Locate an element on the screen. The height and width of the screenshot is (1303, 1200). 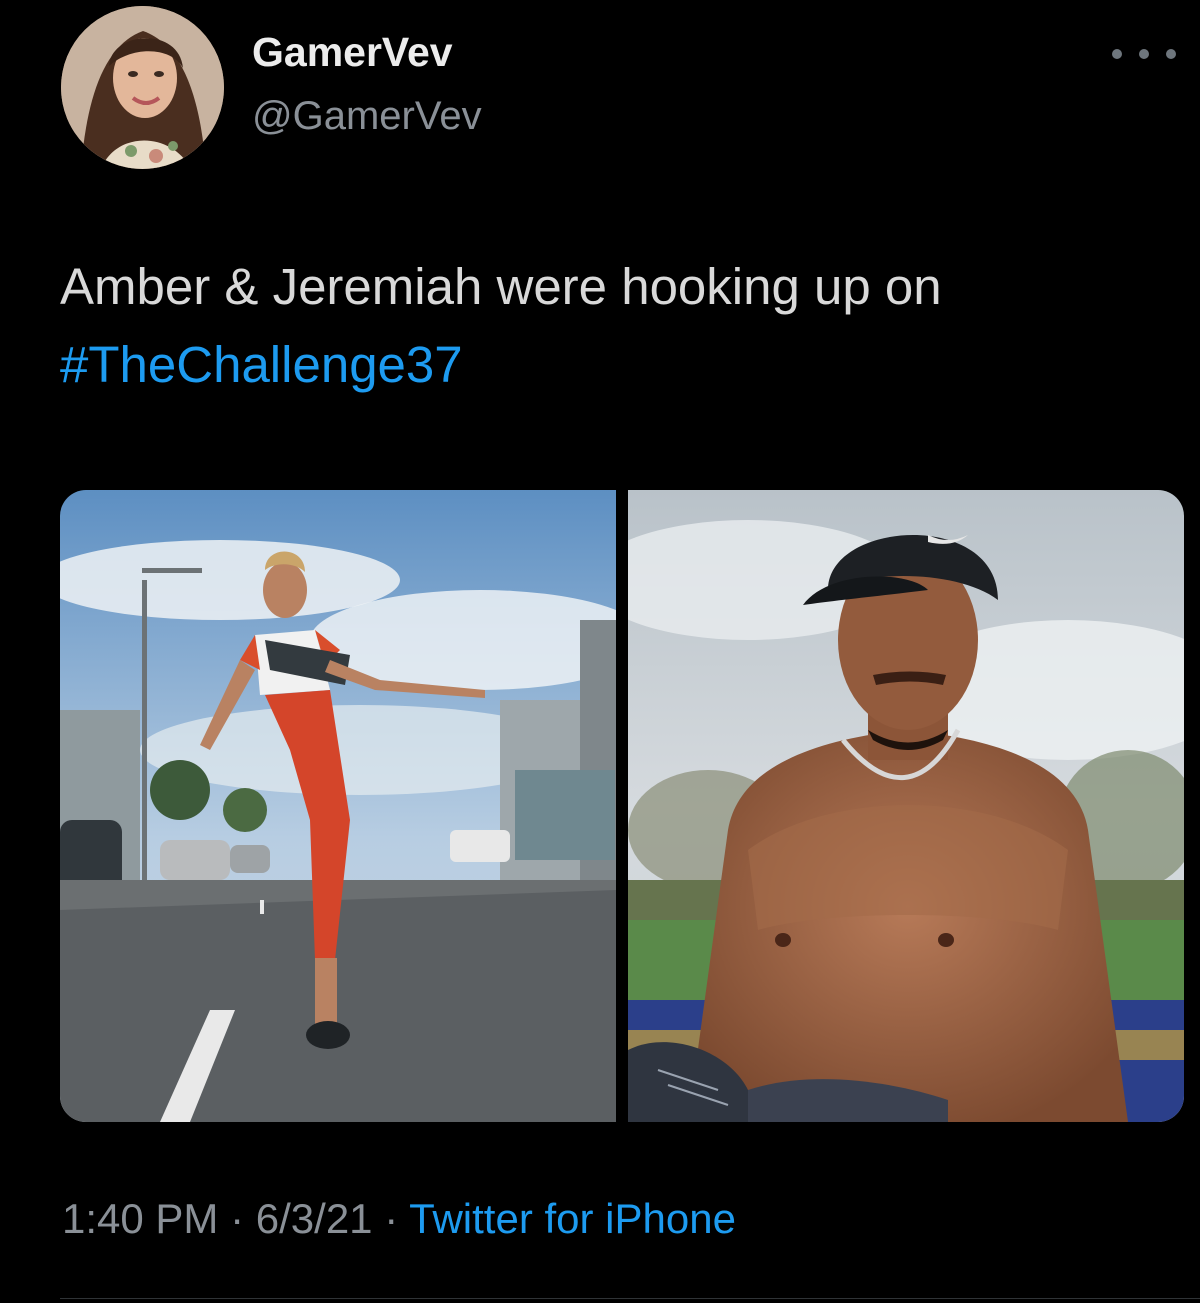
author-handle: @GamerVev is located at coordinates (367, 116).